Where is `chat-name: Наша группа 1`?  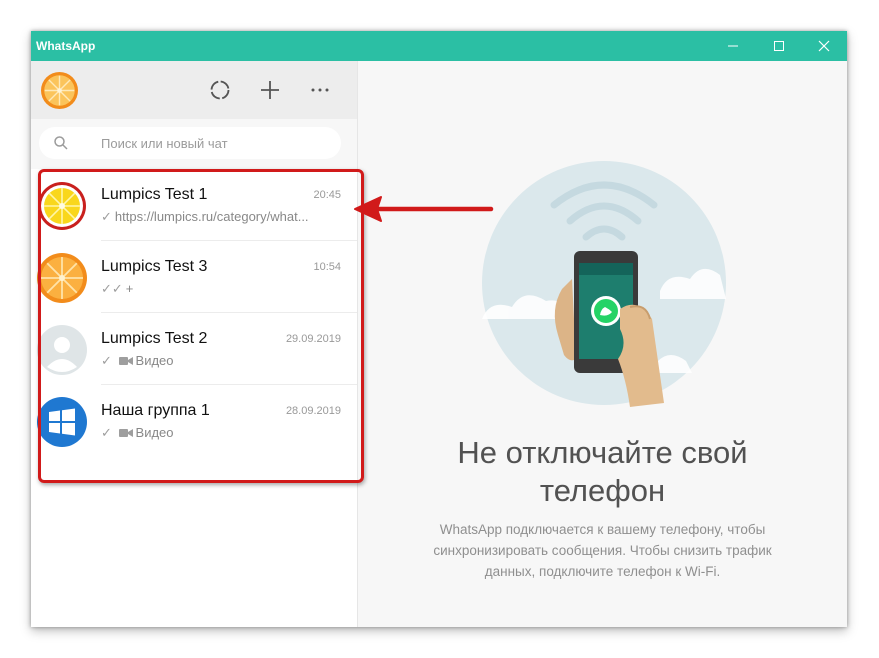 chat-name: Наша группа 1 is located at coordinates (155, 410).